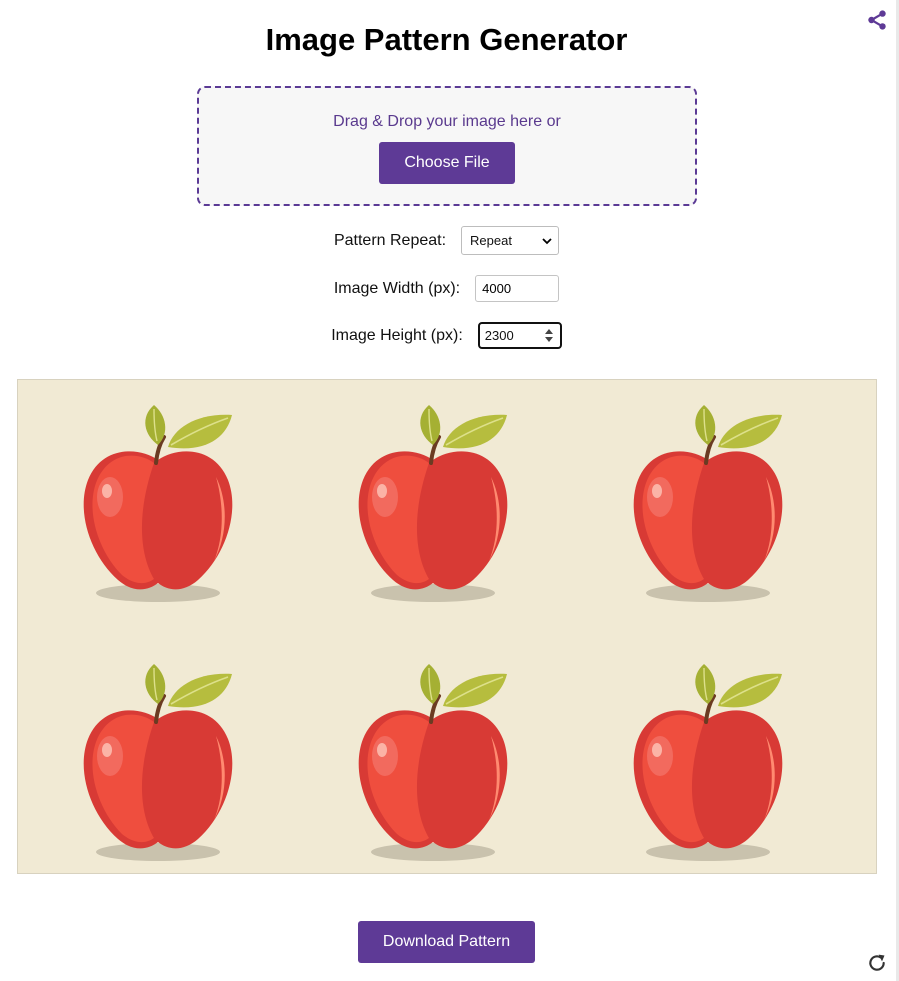  I want to click on page-title: Image Pattern Generator, so click(446, 39).